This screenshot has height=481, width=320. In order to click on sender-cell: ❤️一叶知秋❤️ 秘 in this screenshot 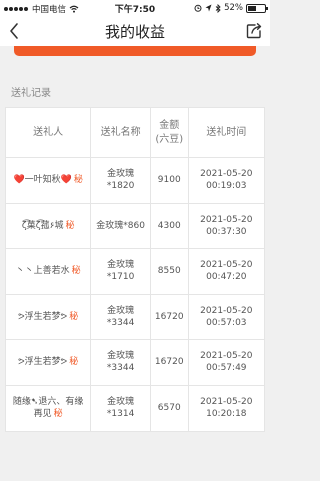, I will do `click(49, 180)`.